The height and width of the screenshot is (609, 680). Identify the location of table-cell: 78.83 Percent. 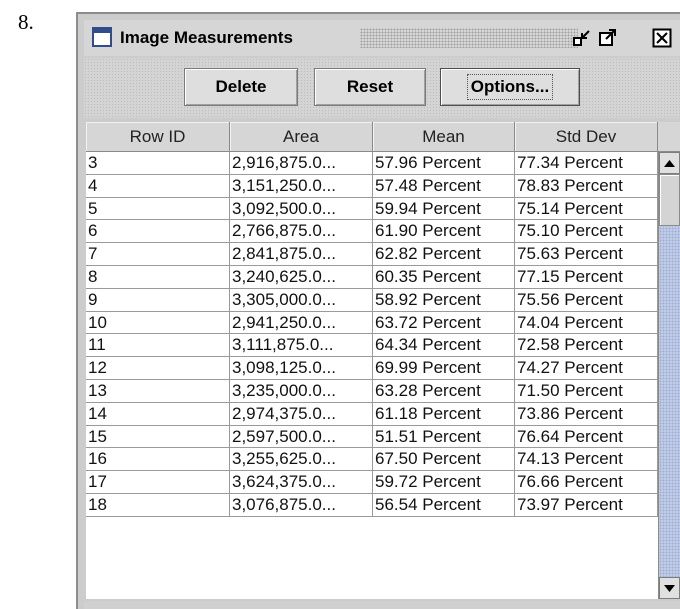
(586, 186).